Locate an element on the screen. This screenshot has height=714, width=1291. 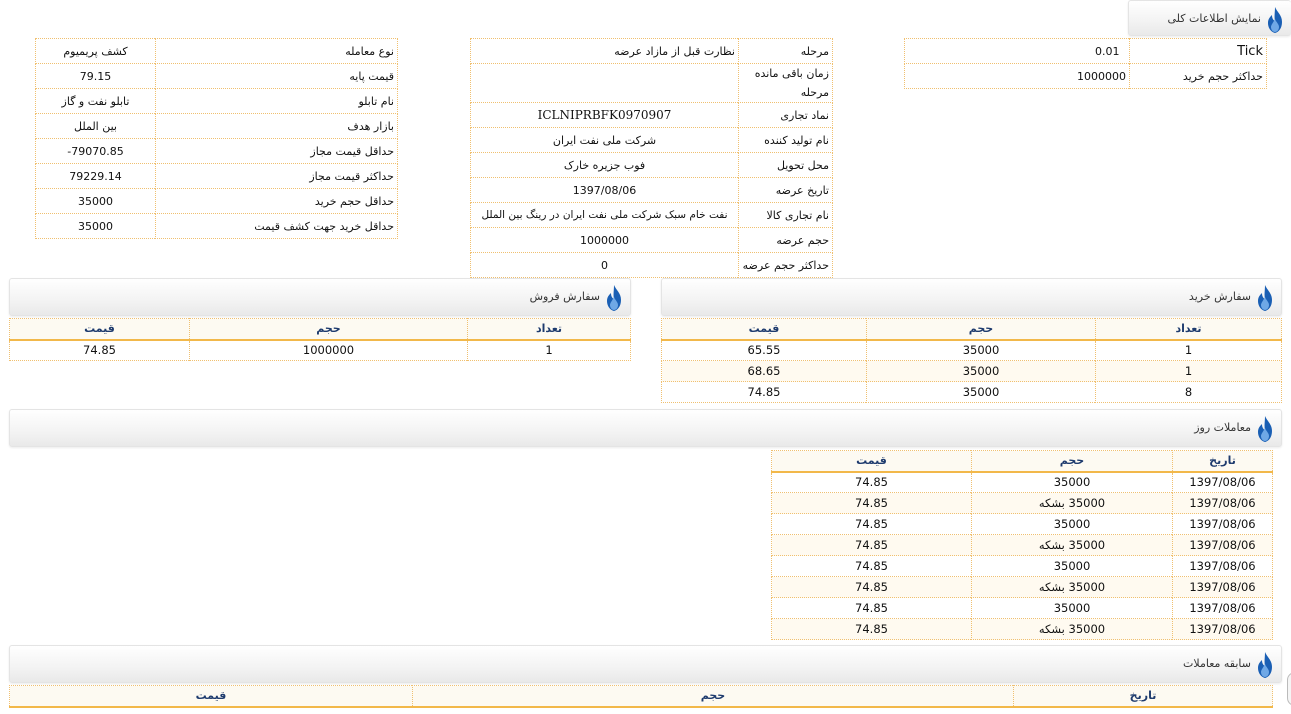
sell-orders-table: تعداد حجم قیمت 1 1000000 74.85 is located at coordinates (320, 339).